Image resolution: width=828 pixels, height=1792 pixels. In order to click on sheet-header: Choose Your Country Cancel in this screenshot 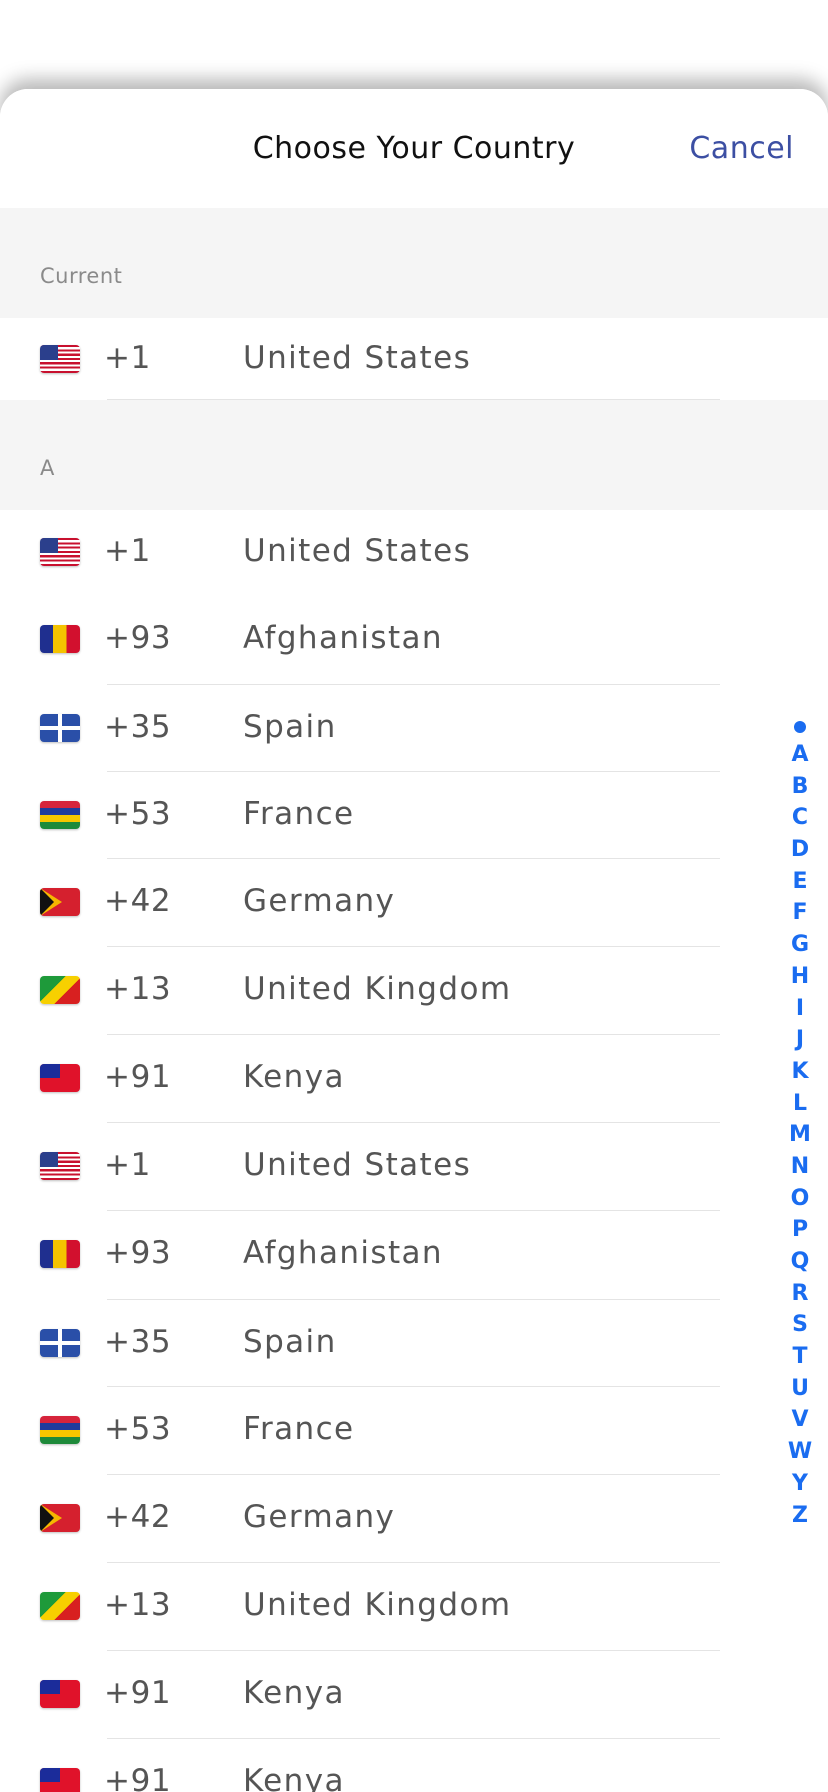, I will do `click(414, 148)`.